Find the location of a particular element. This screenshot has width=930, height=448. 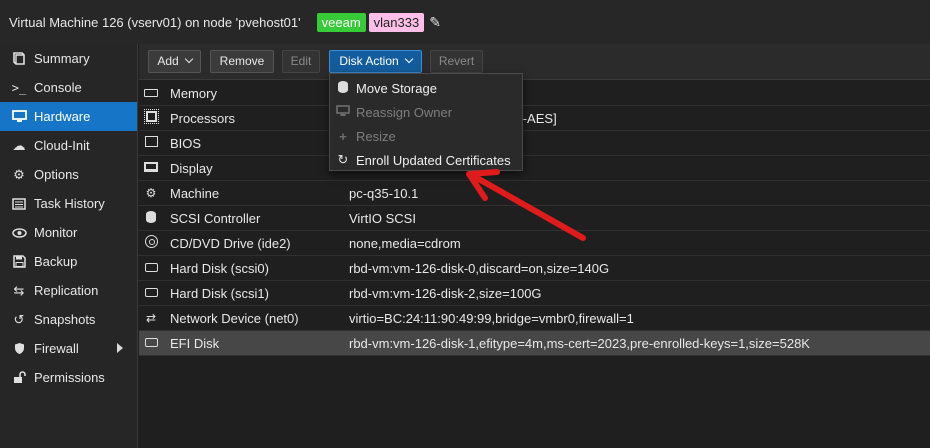

sidebar-item-firewall: Firewall is located at coordinates (68, 348).